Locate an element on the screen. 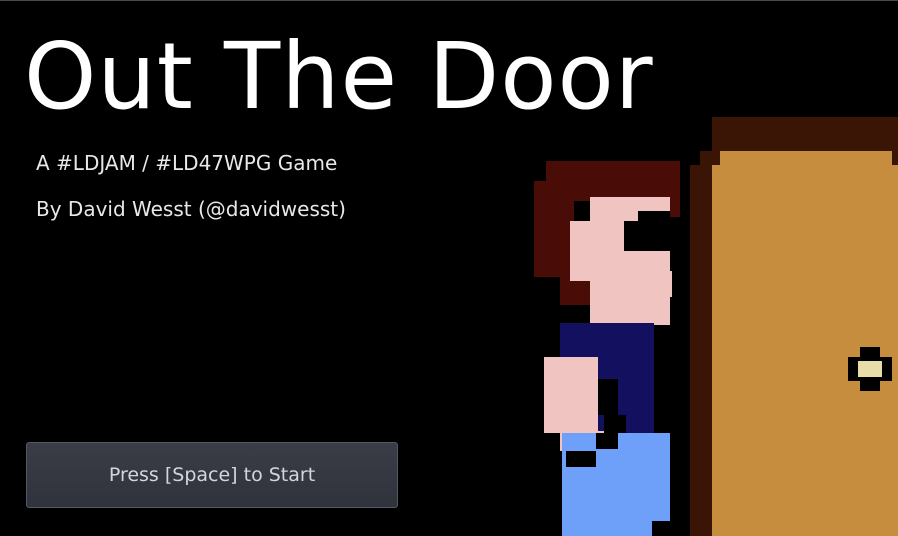  character is located at coordinates (607, 348).